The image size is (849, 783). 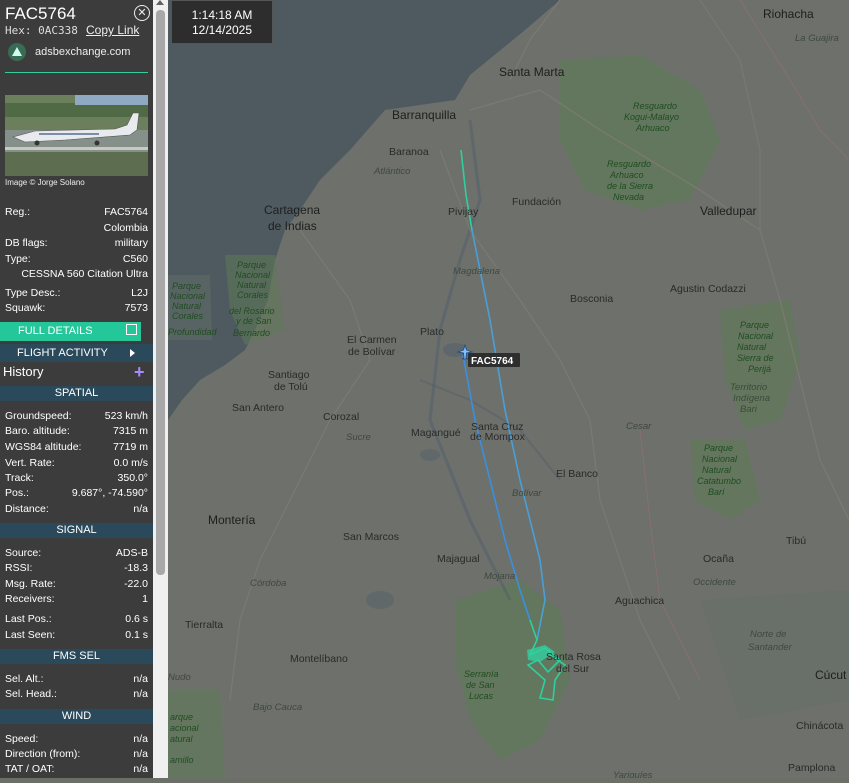 What do you see at coordinates (130, 447) in the screenshot?
I see `spatial-value: 7719 m` at bounding box center [130, 447].